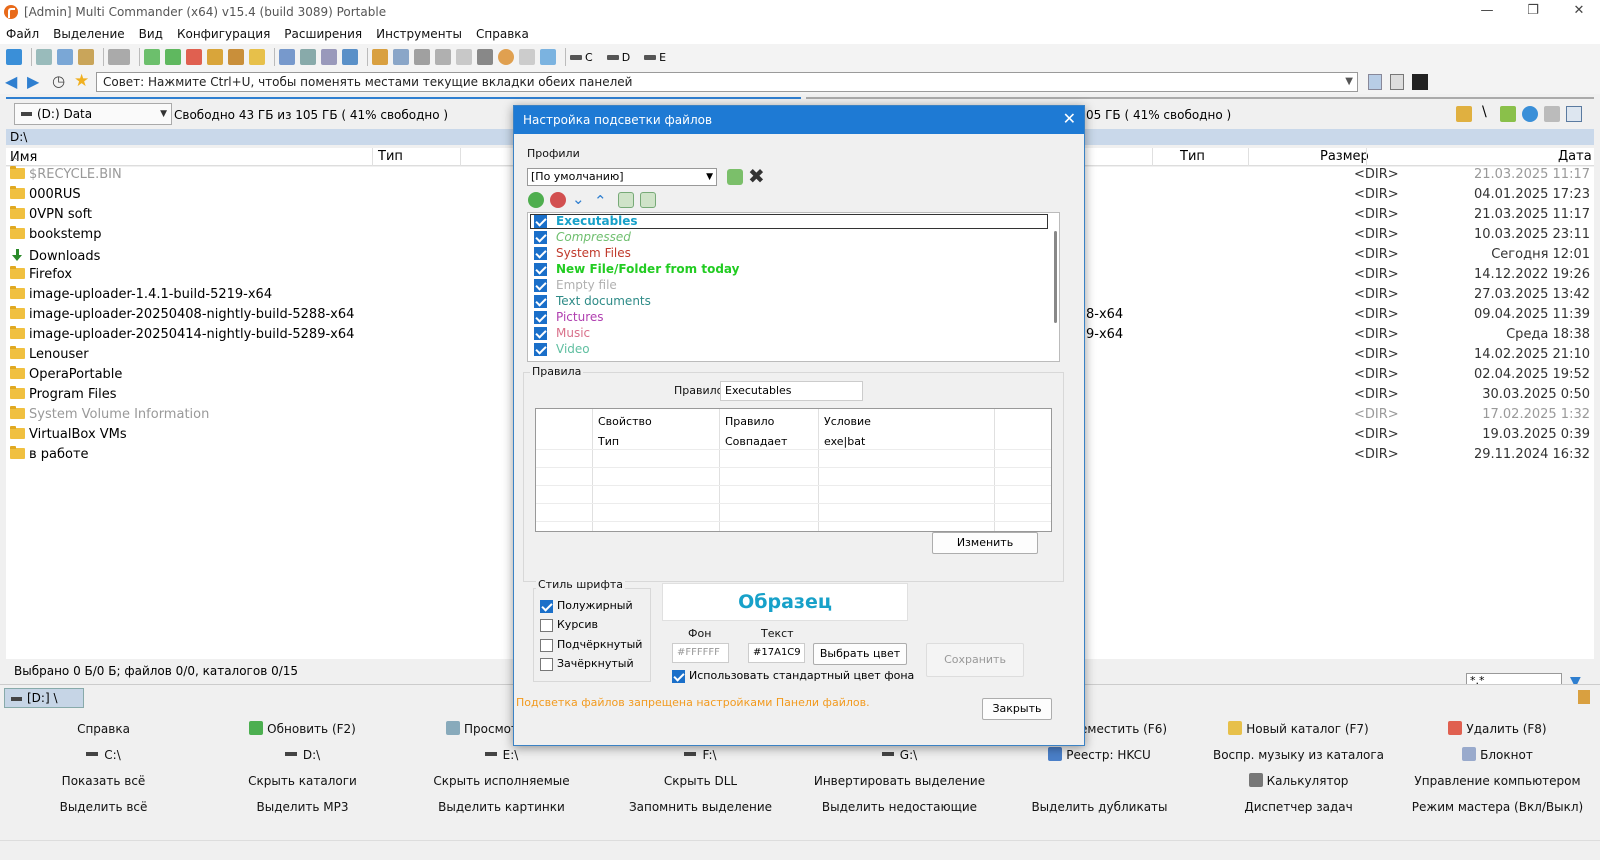  I want to click on table-row: <DIR> Сегодня 12:01, so click(1472, 257).